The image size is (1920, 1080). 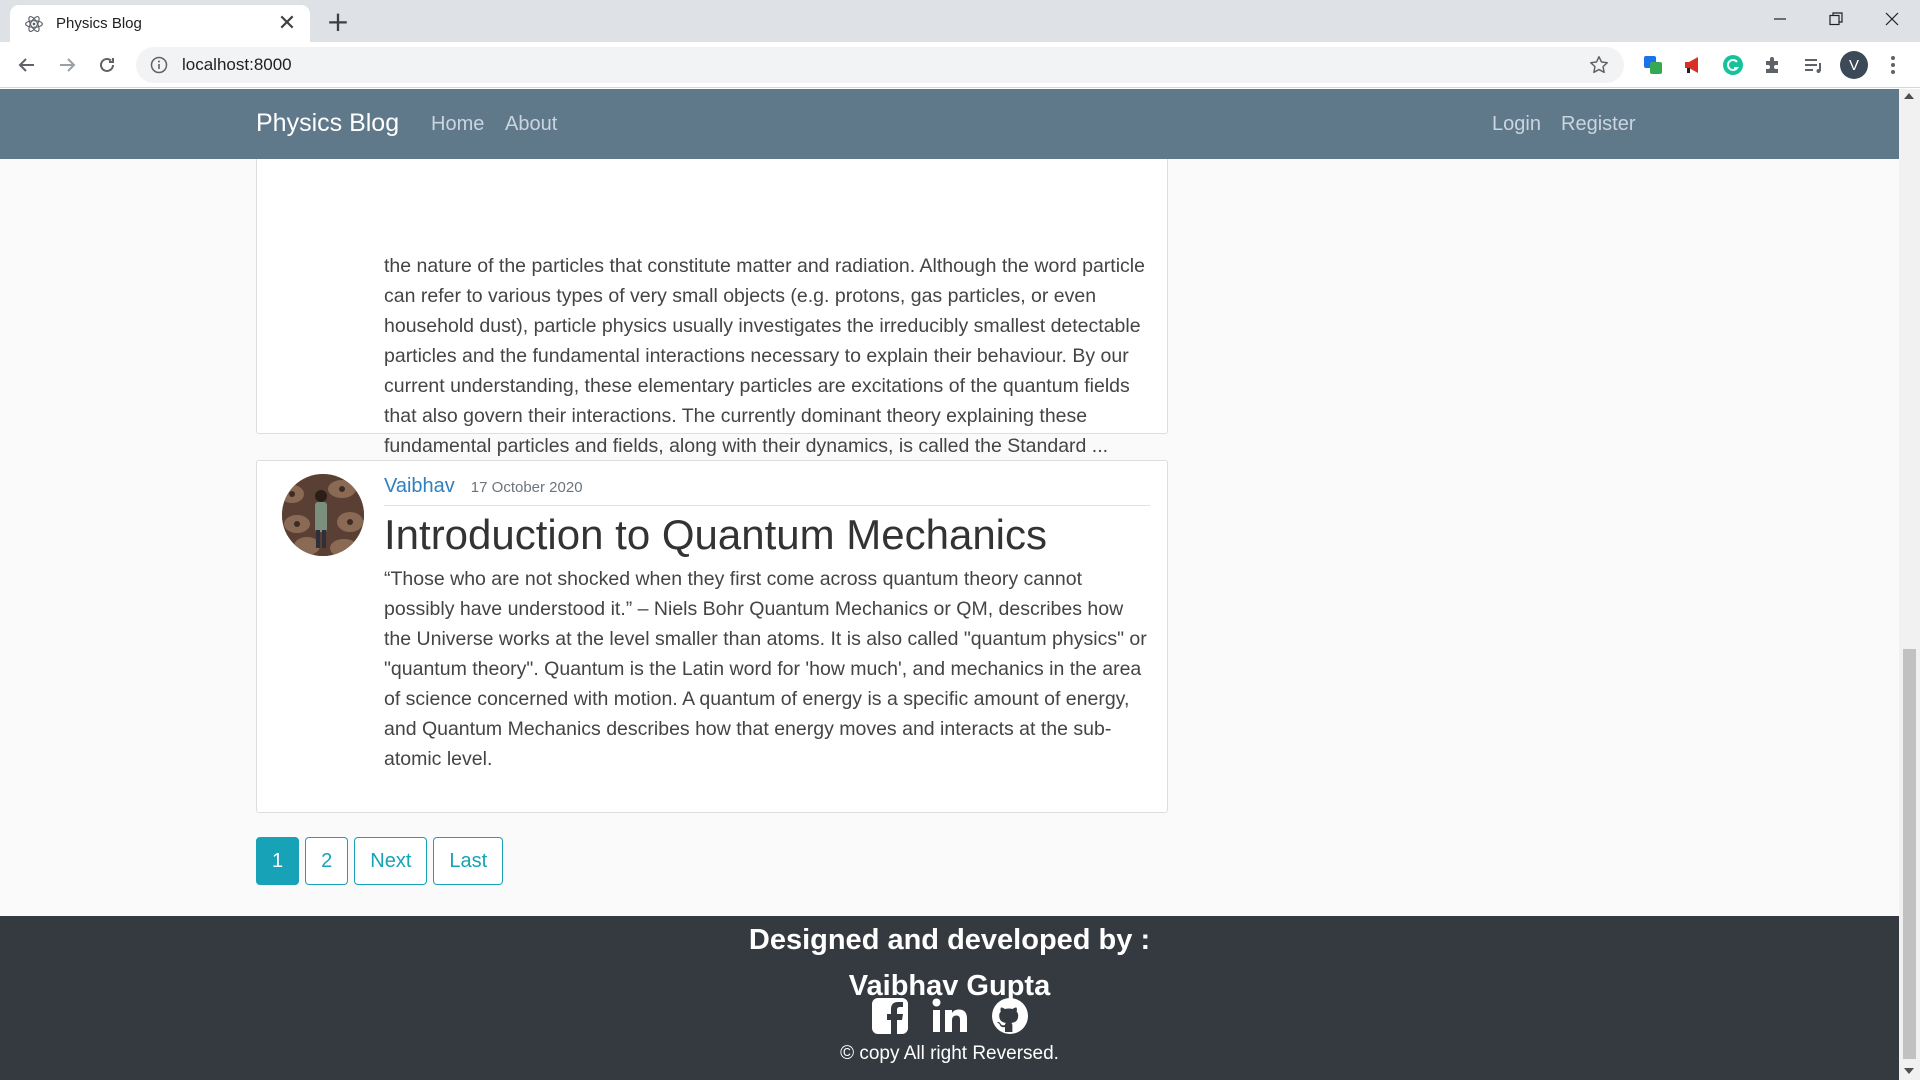 I want to click on address-bar: localhost:8000, so click(x=880, y=65).